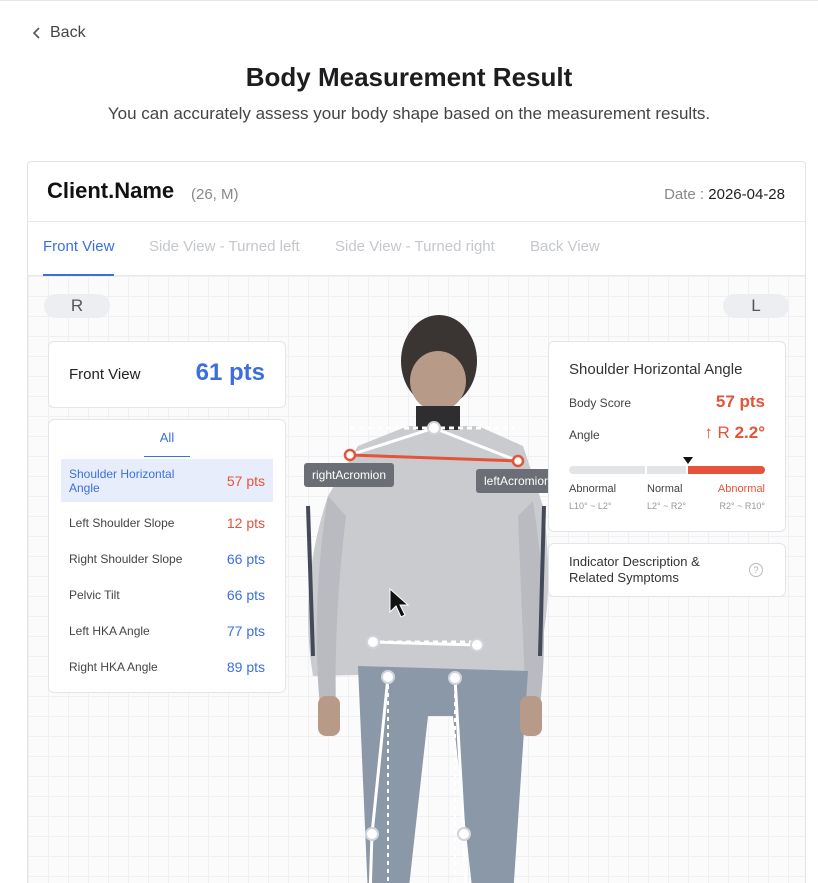 The height and width of the screenshot is (883, 818). I want to click on indicator-label: Left Shoulder Slope, so click(122, 523).